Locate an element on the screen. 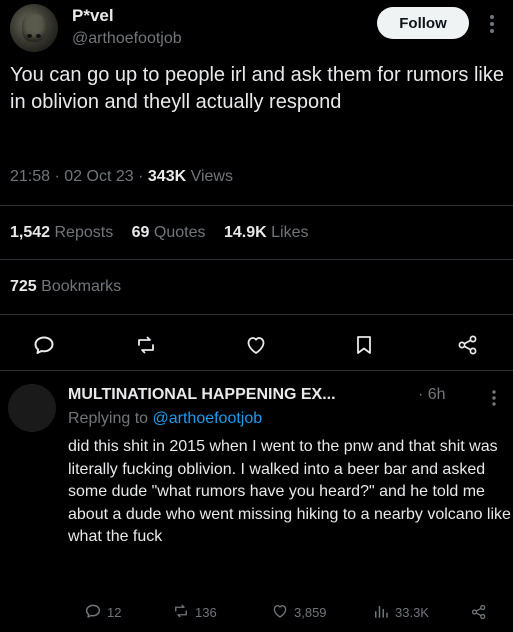 The height and width of the screenshot is (632, 513). replying-to: Replying to @arthoefootjob is located at coordinates (165, 419).